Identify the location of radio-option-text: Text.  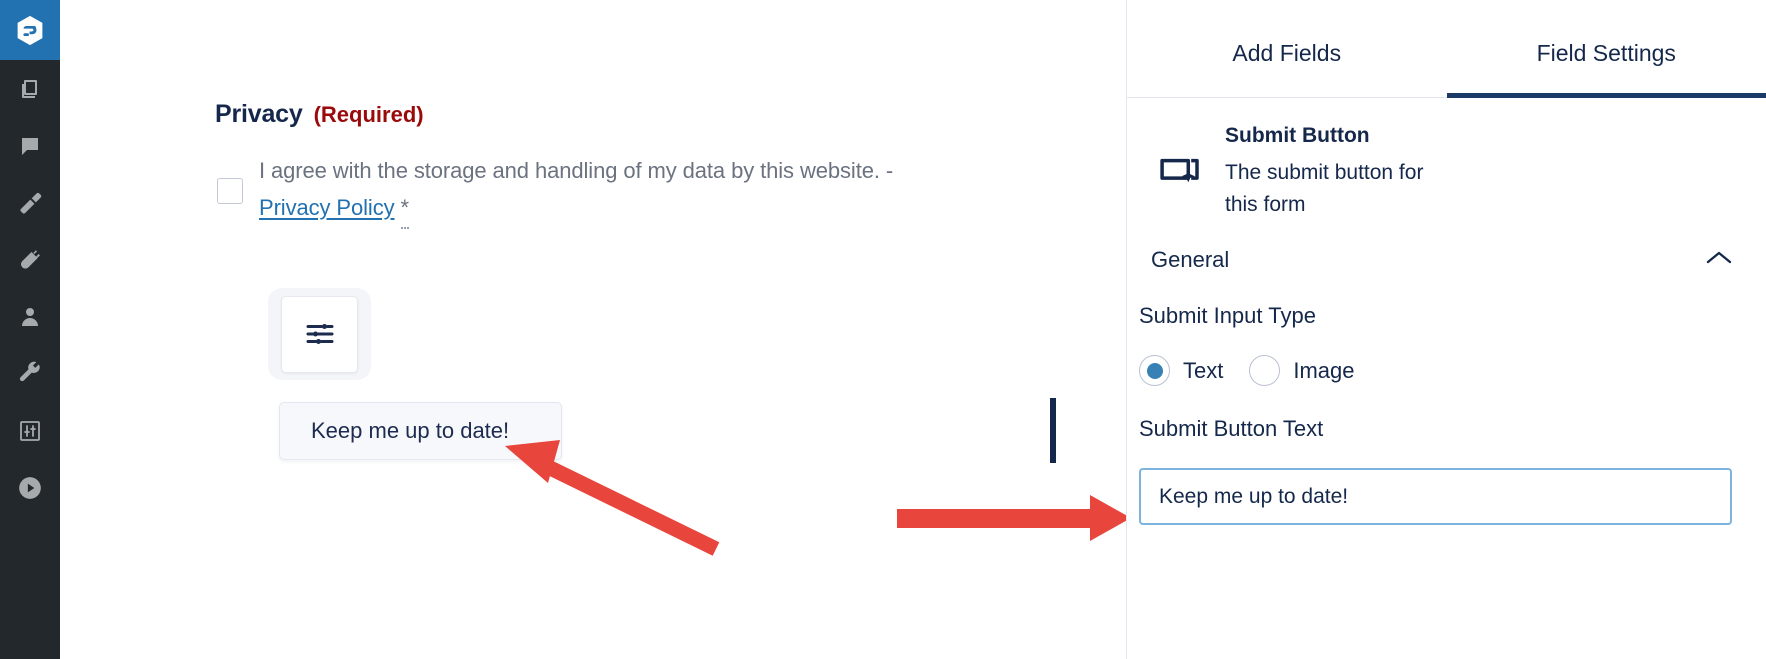
(1181, 370).